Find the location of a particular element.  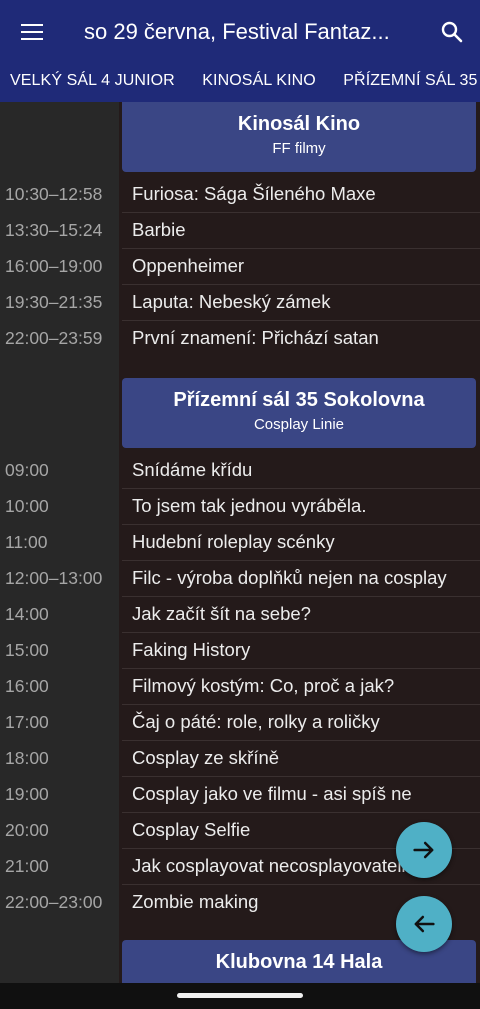

item-title: Laputa: Nebeský zámek is located at coordinates (301, 302).